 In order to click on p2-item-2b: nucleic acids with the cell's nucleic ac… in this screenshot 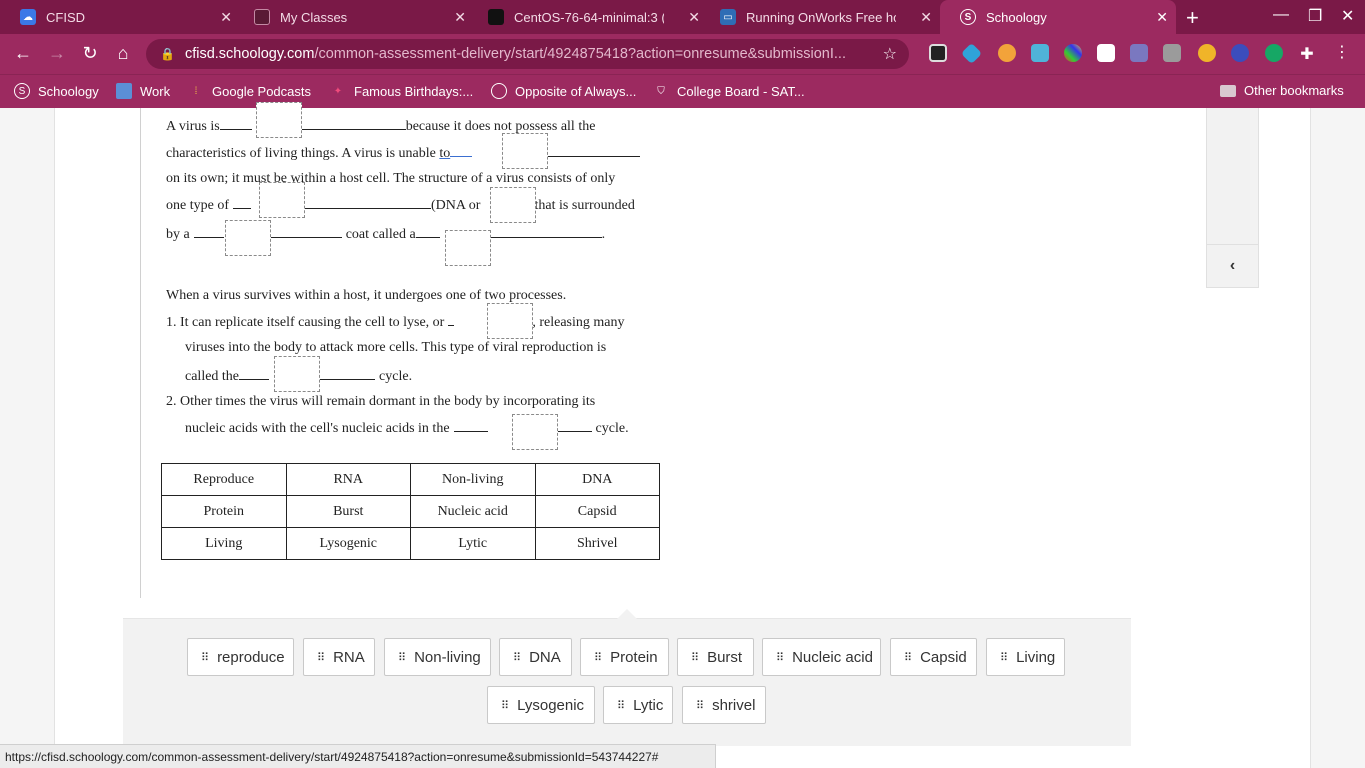, I will do `click(407, 428)`.